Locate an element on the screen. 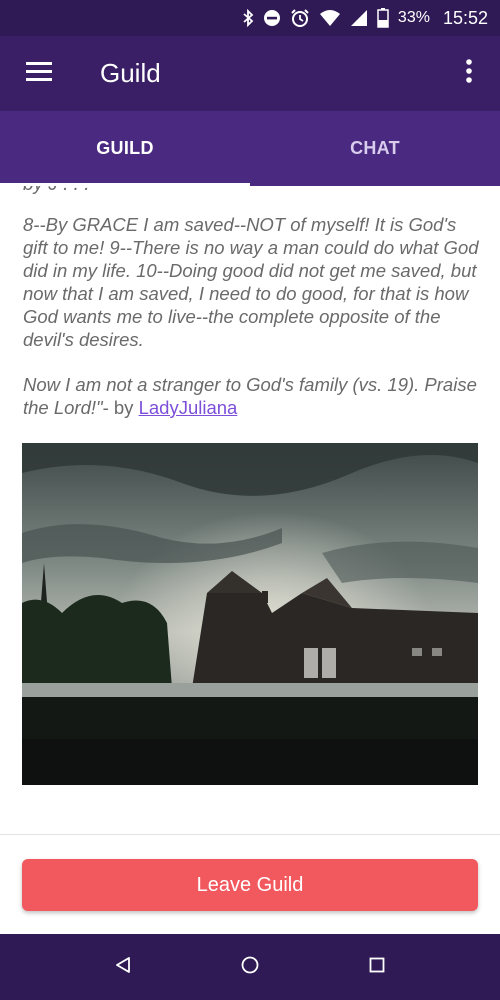 The image size is (500, 1000). nav-home-button is located at coordinates (250, 967).